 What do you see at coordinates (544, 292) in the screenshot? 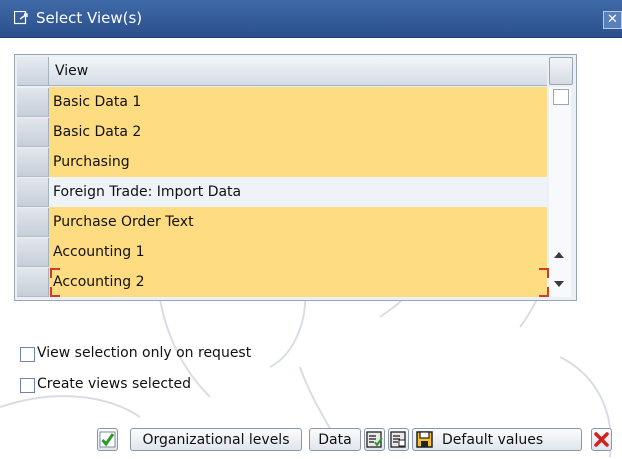
I see `focus-corner-br` at bounding box center [544, 292].